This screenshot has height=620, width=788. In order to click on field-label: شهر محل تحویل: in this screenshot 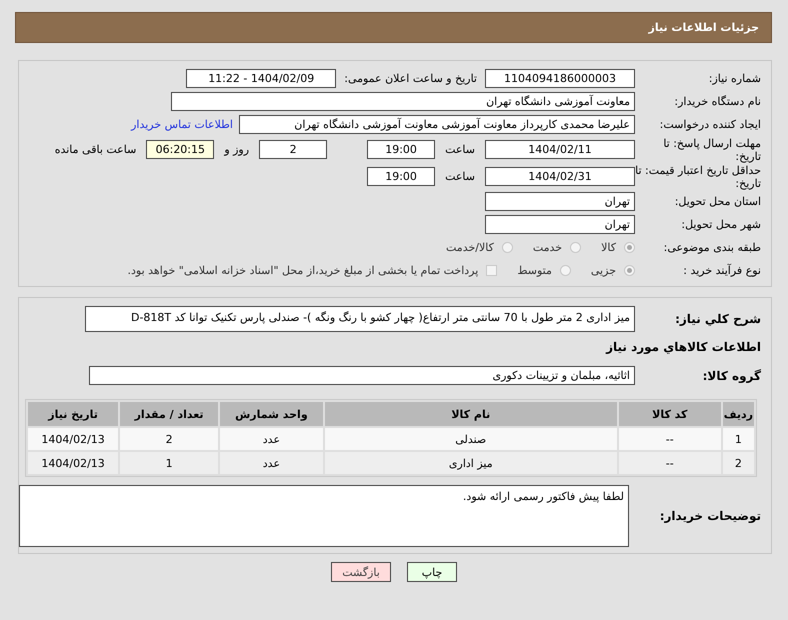, I will do `click(721, 224)`.